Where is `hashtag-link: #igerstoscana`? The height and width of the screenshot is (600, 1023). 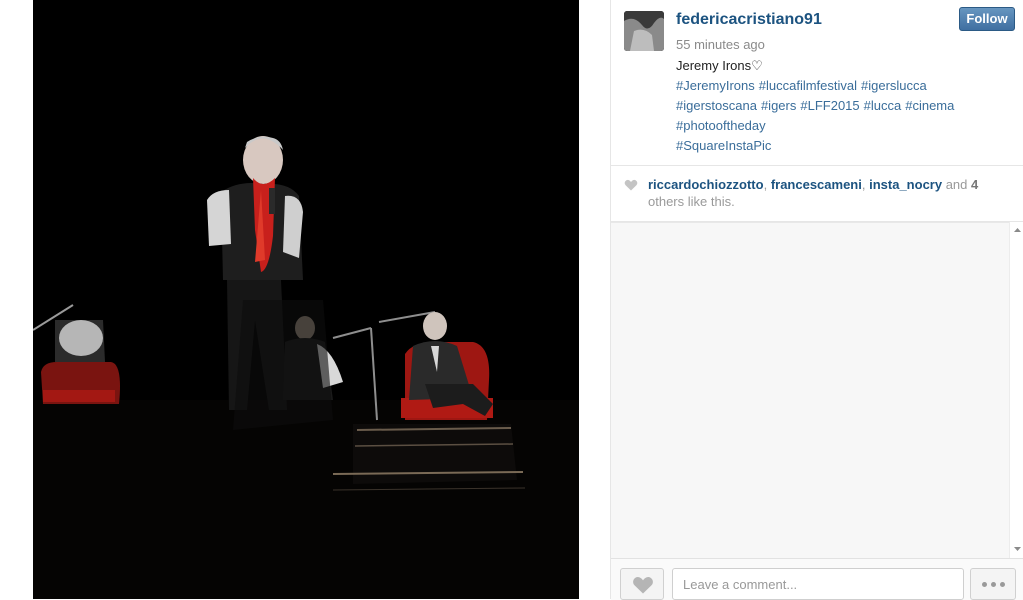 hashtag-link: #igerstoscana is located at coordinates (716, 105).